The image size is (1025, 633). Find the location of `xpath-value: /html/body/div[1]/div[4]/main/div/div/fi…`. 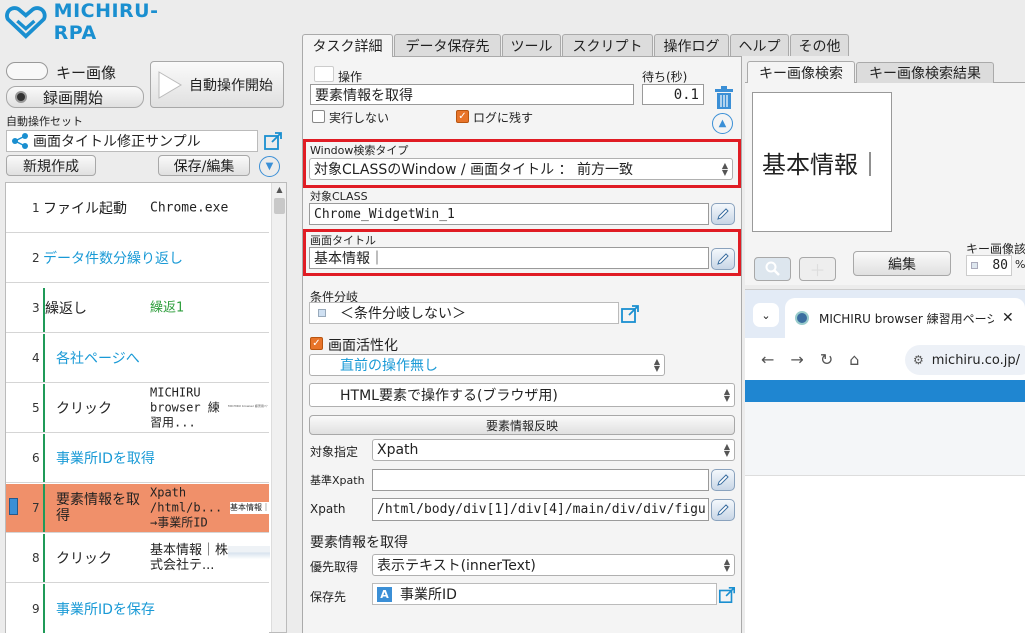

xpath-value: /html/body/div[1]/div[4]/main/div/div/fi… is located at coordinates (541, 509).